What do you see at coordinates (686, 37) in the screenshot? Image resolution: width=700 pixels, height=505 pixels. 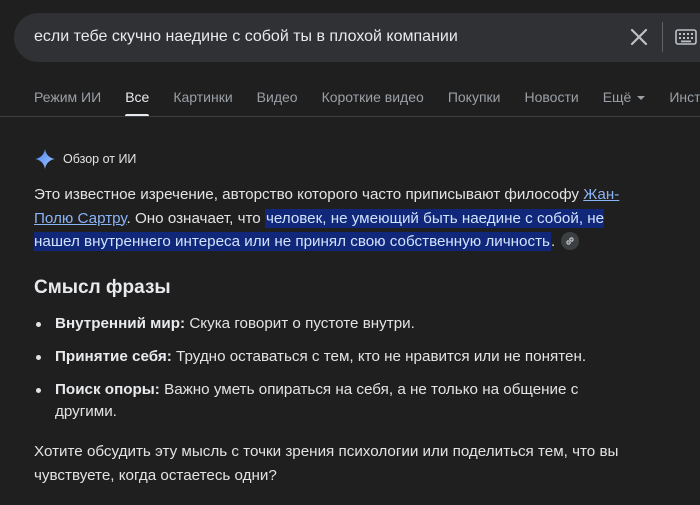 I see `keyboard-icon` at bounding box center [686, 37].